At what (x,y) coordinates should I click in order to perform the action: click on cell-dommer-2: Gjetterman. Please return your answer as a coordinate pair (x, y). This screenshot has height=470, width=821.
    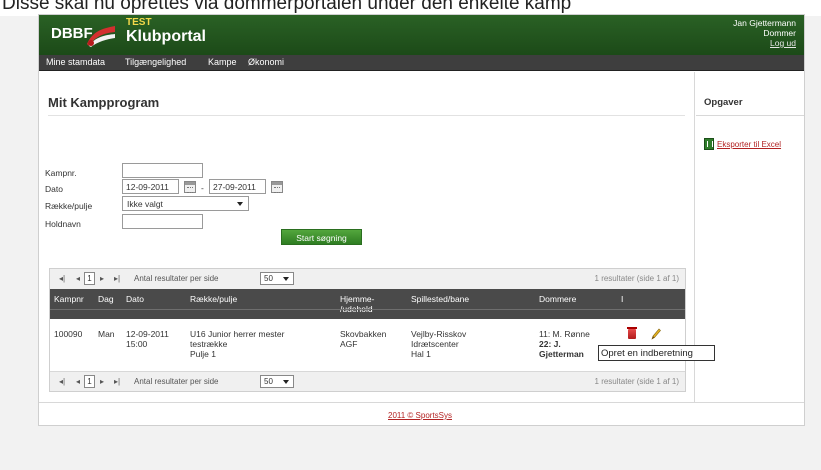
    Looking at the image, I should click on (561, 354).